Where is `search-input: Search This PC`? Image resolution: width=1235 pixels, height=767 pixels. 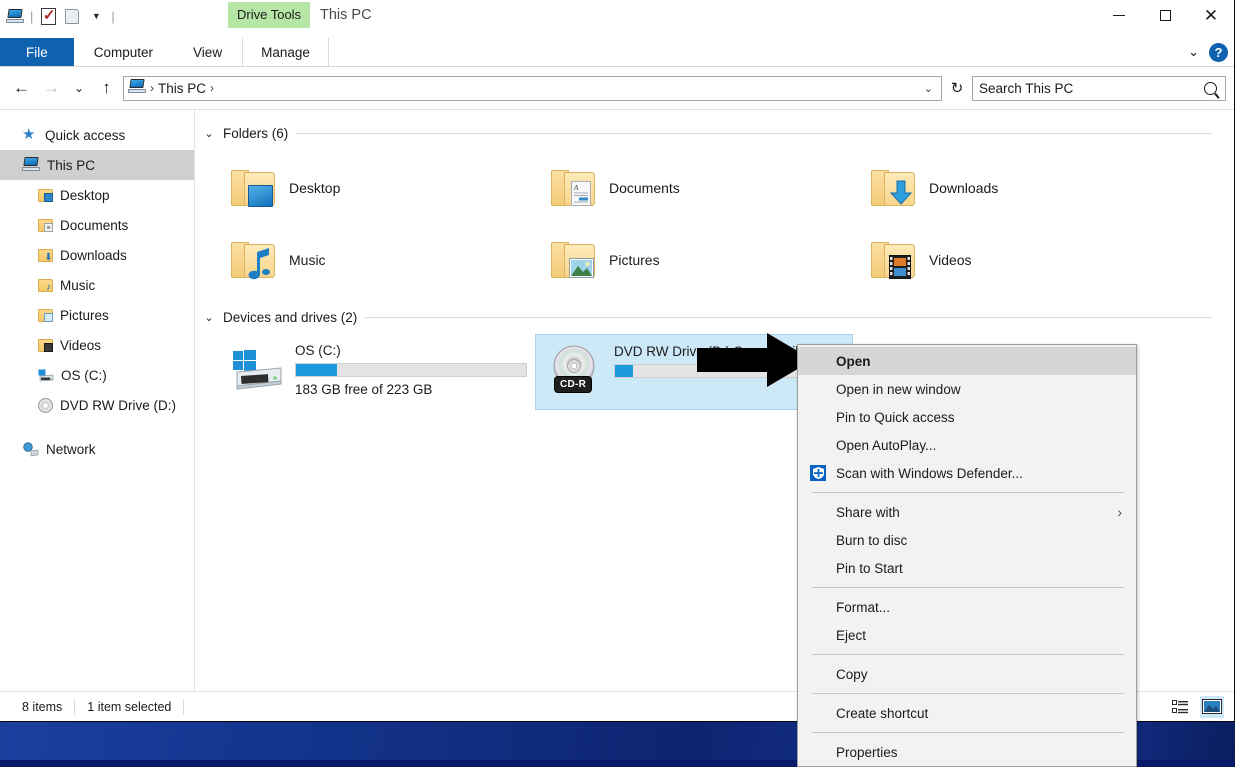 search-input: Search This PC is located at coordinates (1099, 88).